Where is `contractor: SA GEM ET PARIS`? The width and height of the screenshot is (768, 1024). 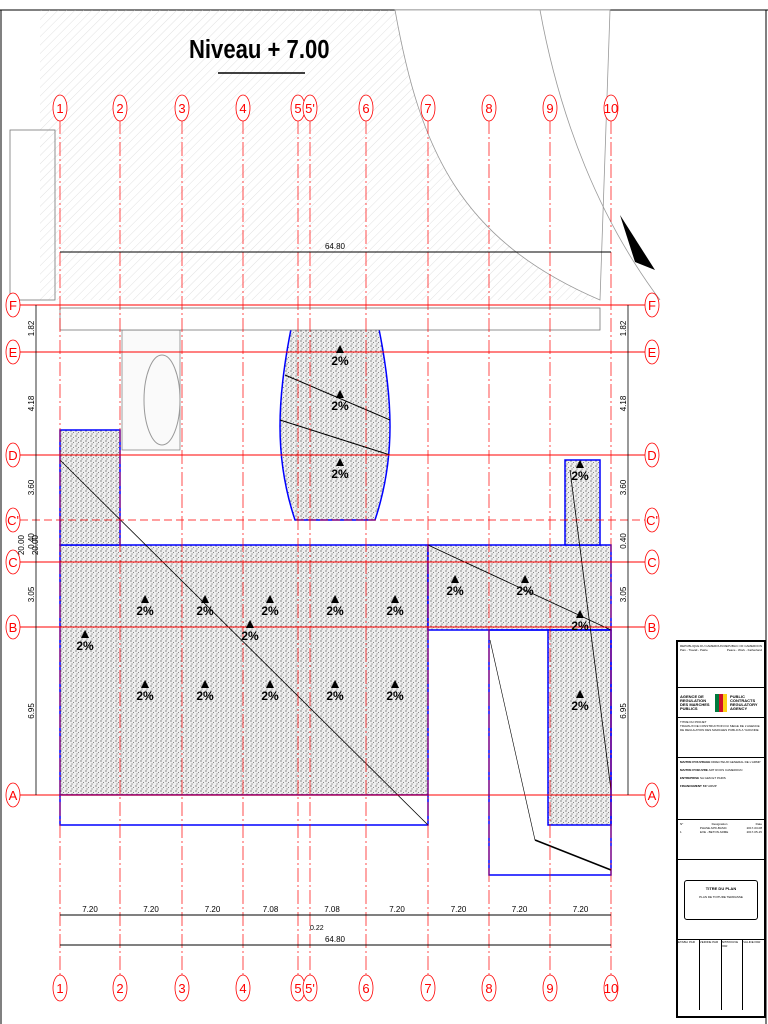
contractor: SA GEM ET PARIS is located at coordinates (713, 778).